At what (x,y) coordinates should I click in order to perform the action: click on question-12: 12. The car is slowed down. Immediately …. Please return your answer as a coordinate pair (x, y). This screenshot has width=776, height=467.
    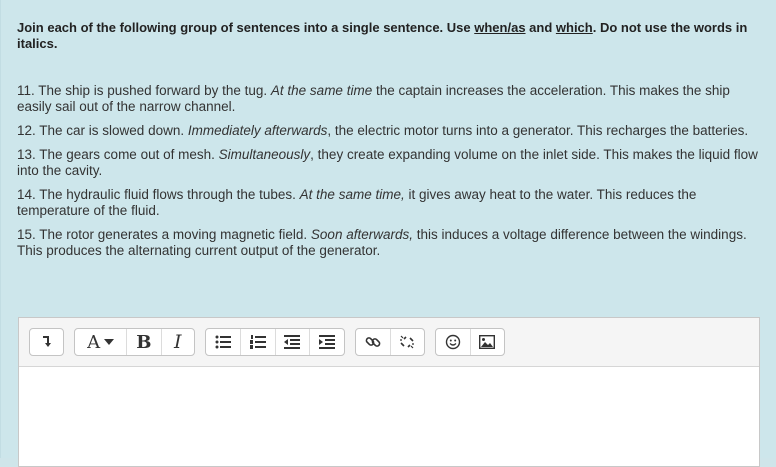
    Looking at the image, I should click on (389, 131).